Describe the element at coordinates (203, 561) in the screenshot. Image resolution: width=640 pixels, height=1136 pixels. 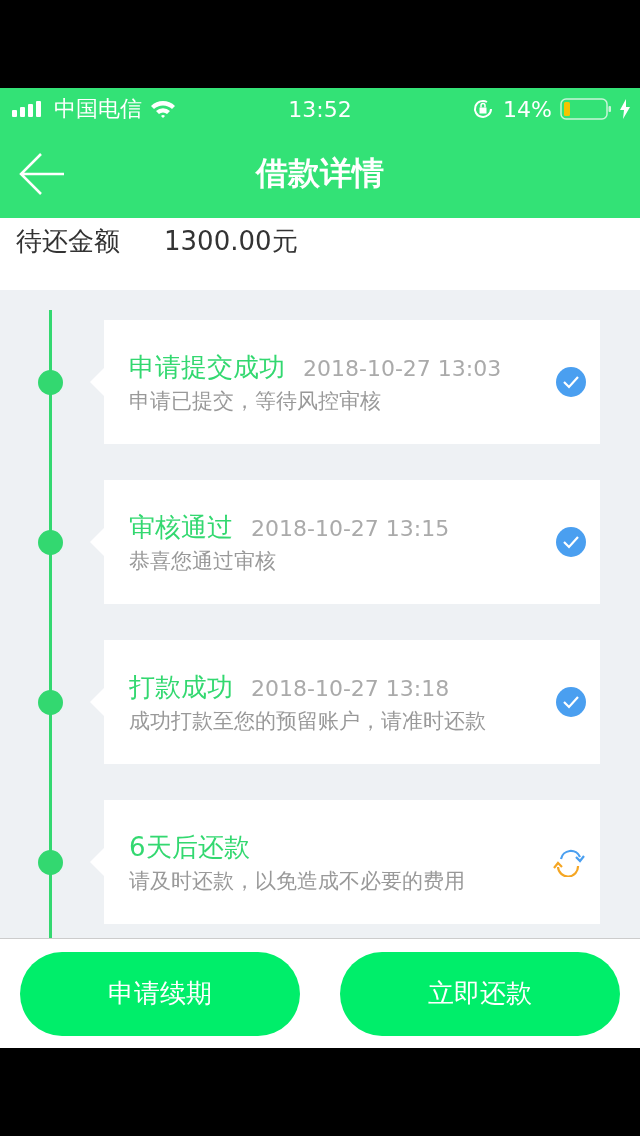
I see `step-description: 恭喜您通过审核` at that location.